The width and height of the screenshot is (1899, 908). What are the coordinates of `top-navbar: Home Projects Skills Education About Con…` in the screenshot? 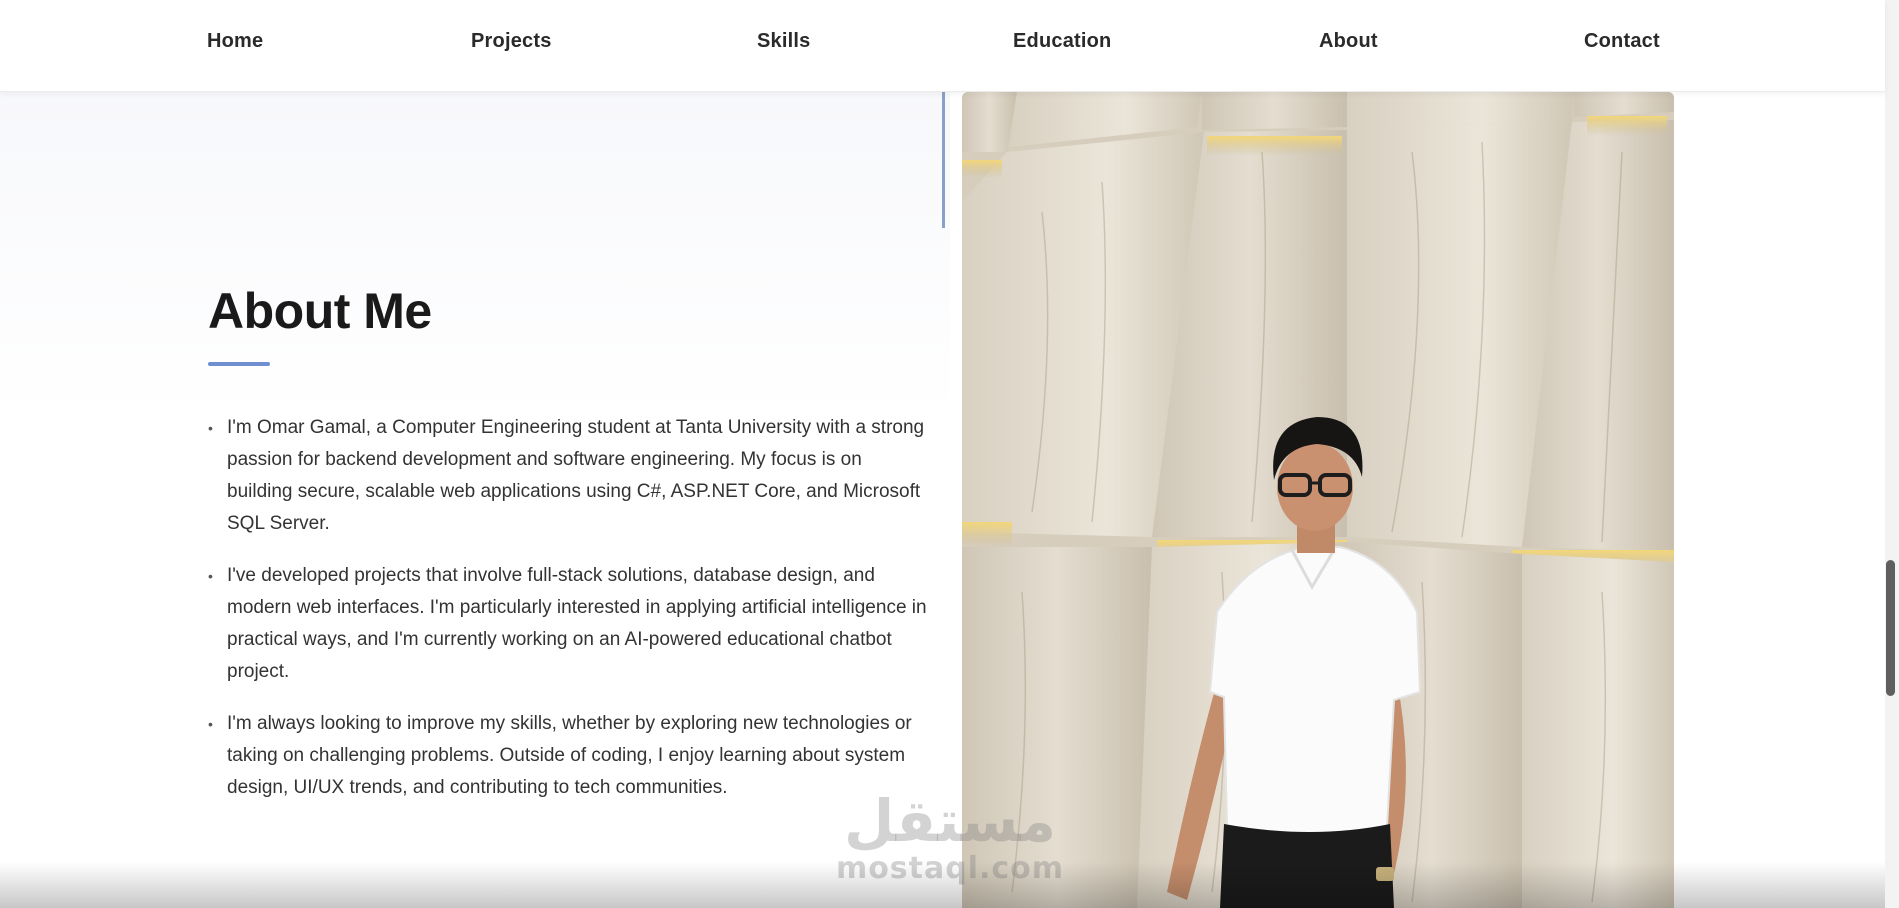 It's located at (942, 46).